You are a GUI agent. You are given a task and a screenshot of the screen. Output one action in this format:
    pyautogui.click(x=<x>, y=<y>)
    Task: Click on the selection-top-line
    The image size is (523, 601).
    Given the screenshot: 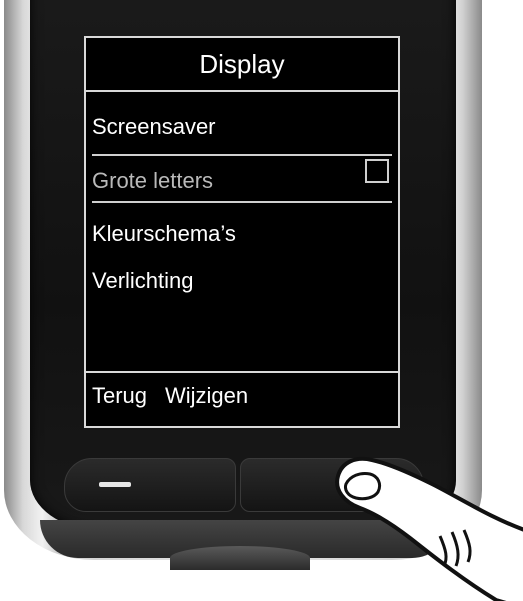 What is the action you would take?
    pyautogui.click(x=242, y=155)
    